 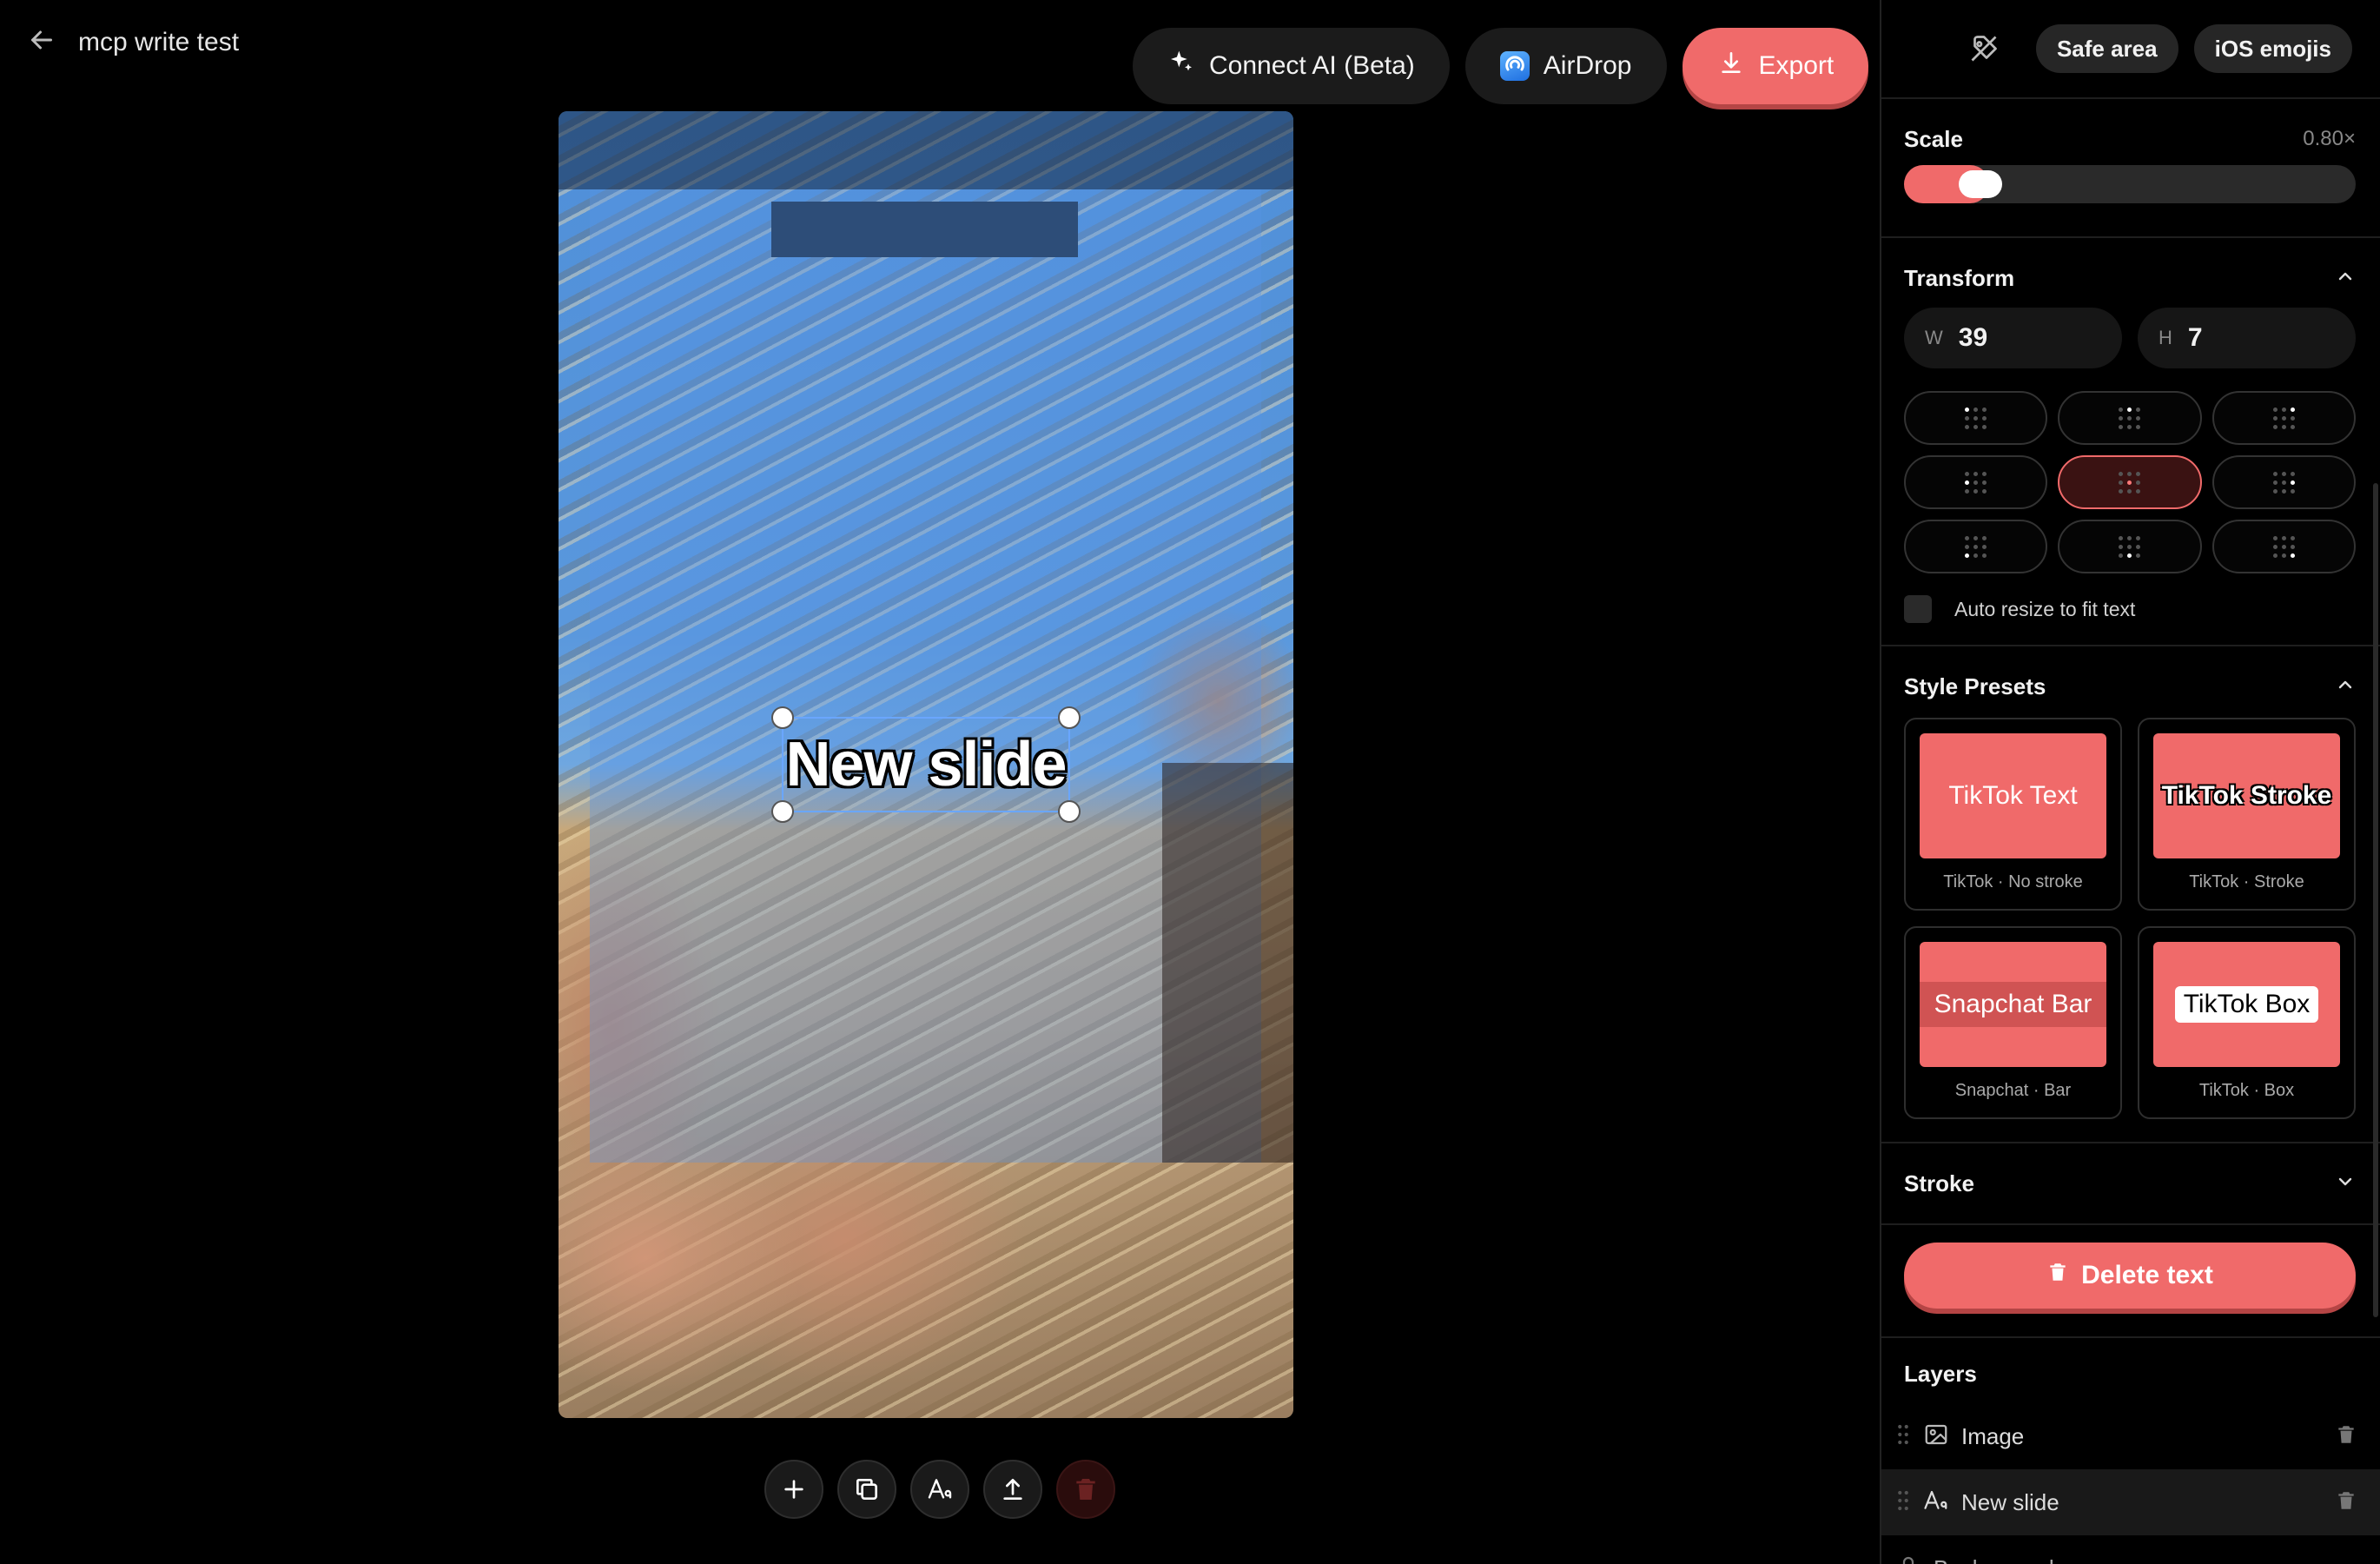 I want to click on layer-image: Image, so click(x=2130, y=1436).